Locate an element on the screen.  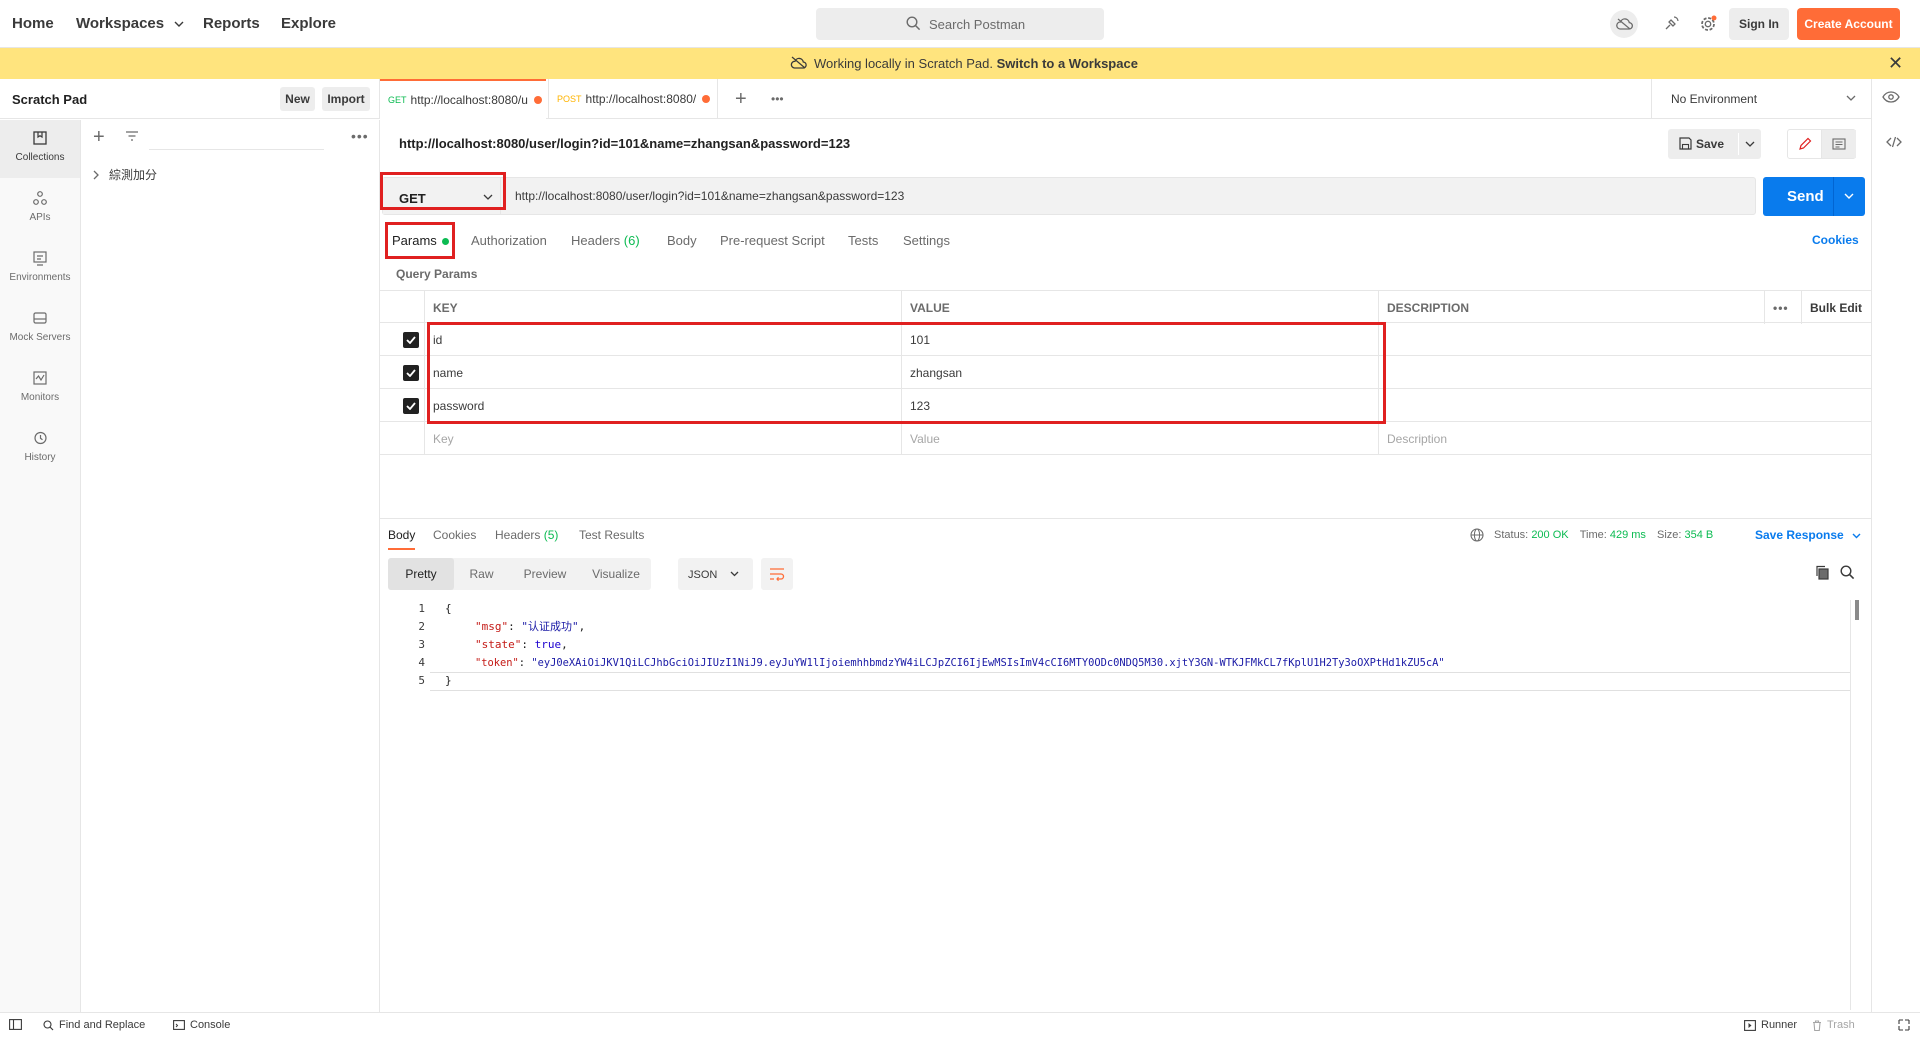
collections-icon is located at coordinates (40, 141).